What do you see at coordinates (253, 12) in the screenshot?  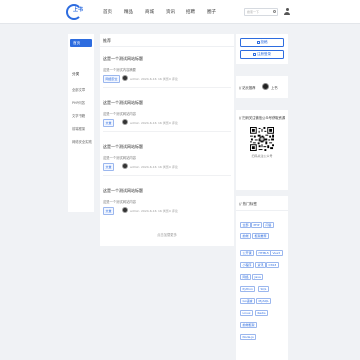 I see `search-placeholder: 搜索一下` at bounding box center [253, 12].